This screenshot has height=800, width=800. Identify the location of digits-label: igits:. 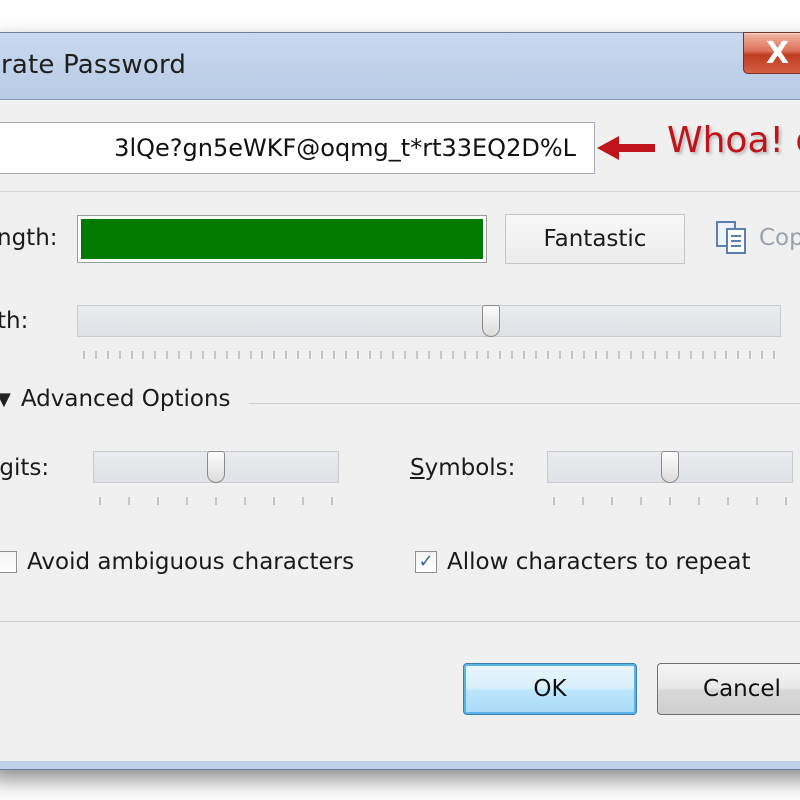
(24, 468).